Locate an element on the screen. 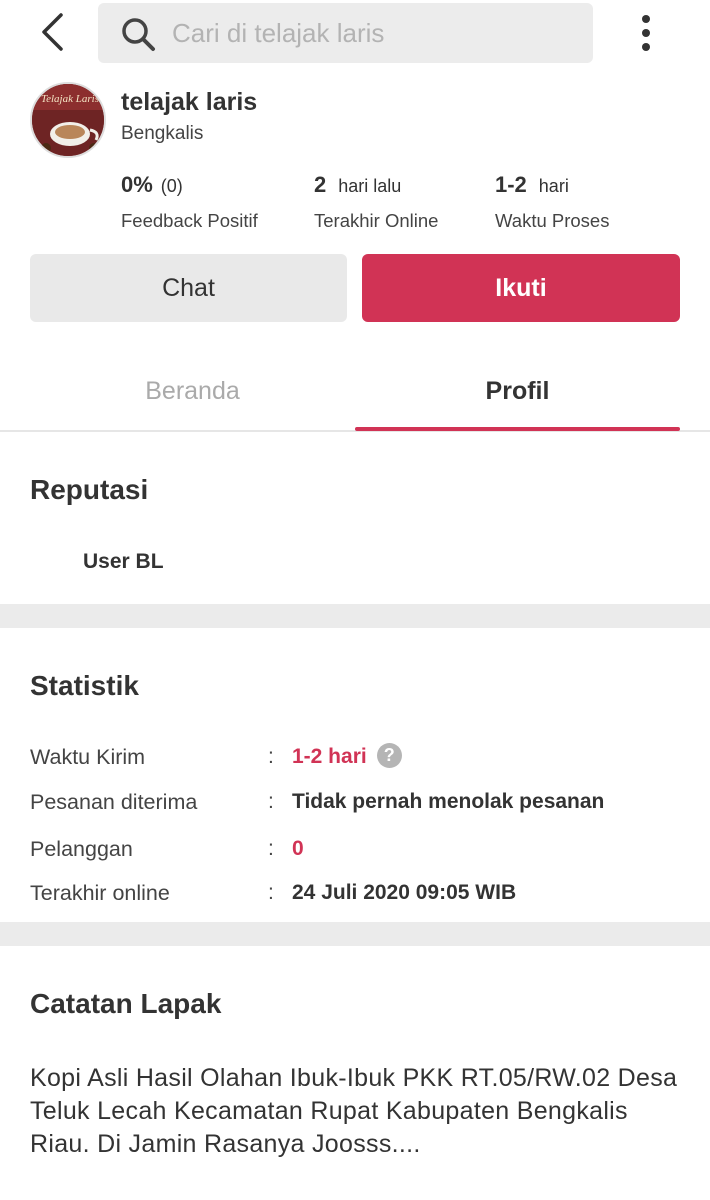  stat-row-key: Waktu Kirim is located at coordinates (88, 757).